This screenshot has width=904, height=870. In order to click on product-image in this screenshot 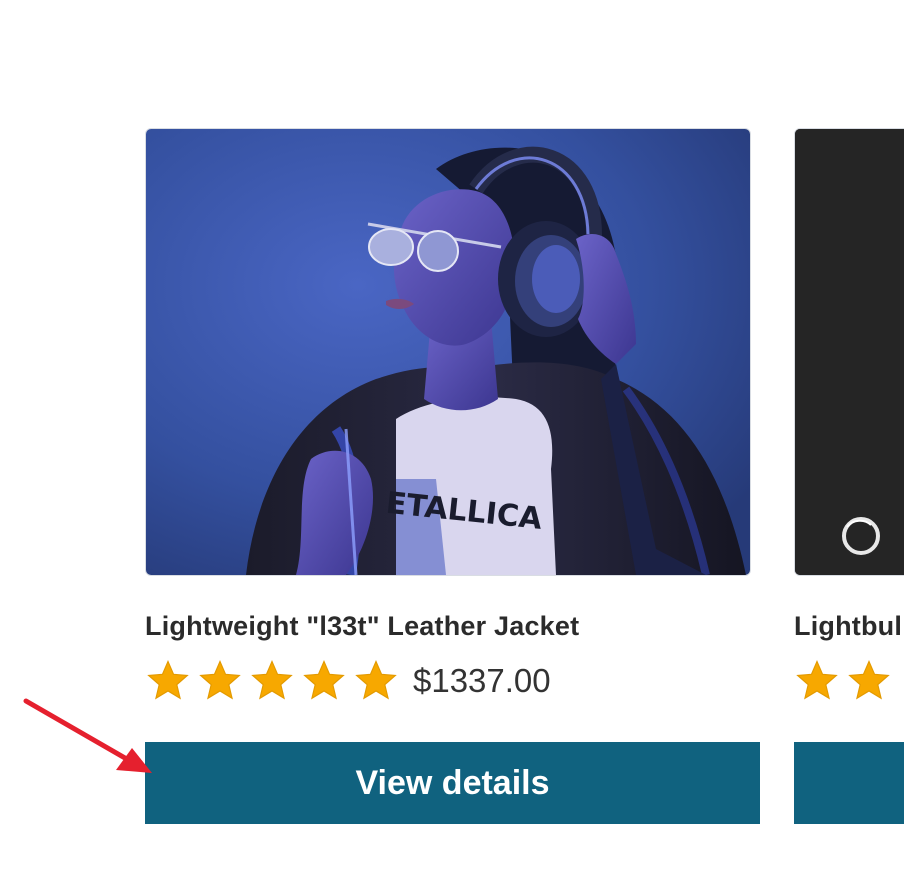, I will do `click(849, 352)`.